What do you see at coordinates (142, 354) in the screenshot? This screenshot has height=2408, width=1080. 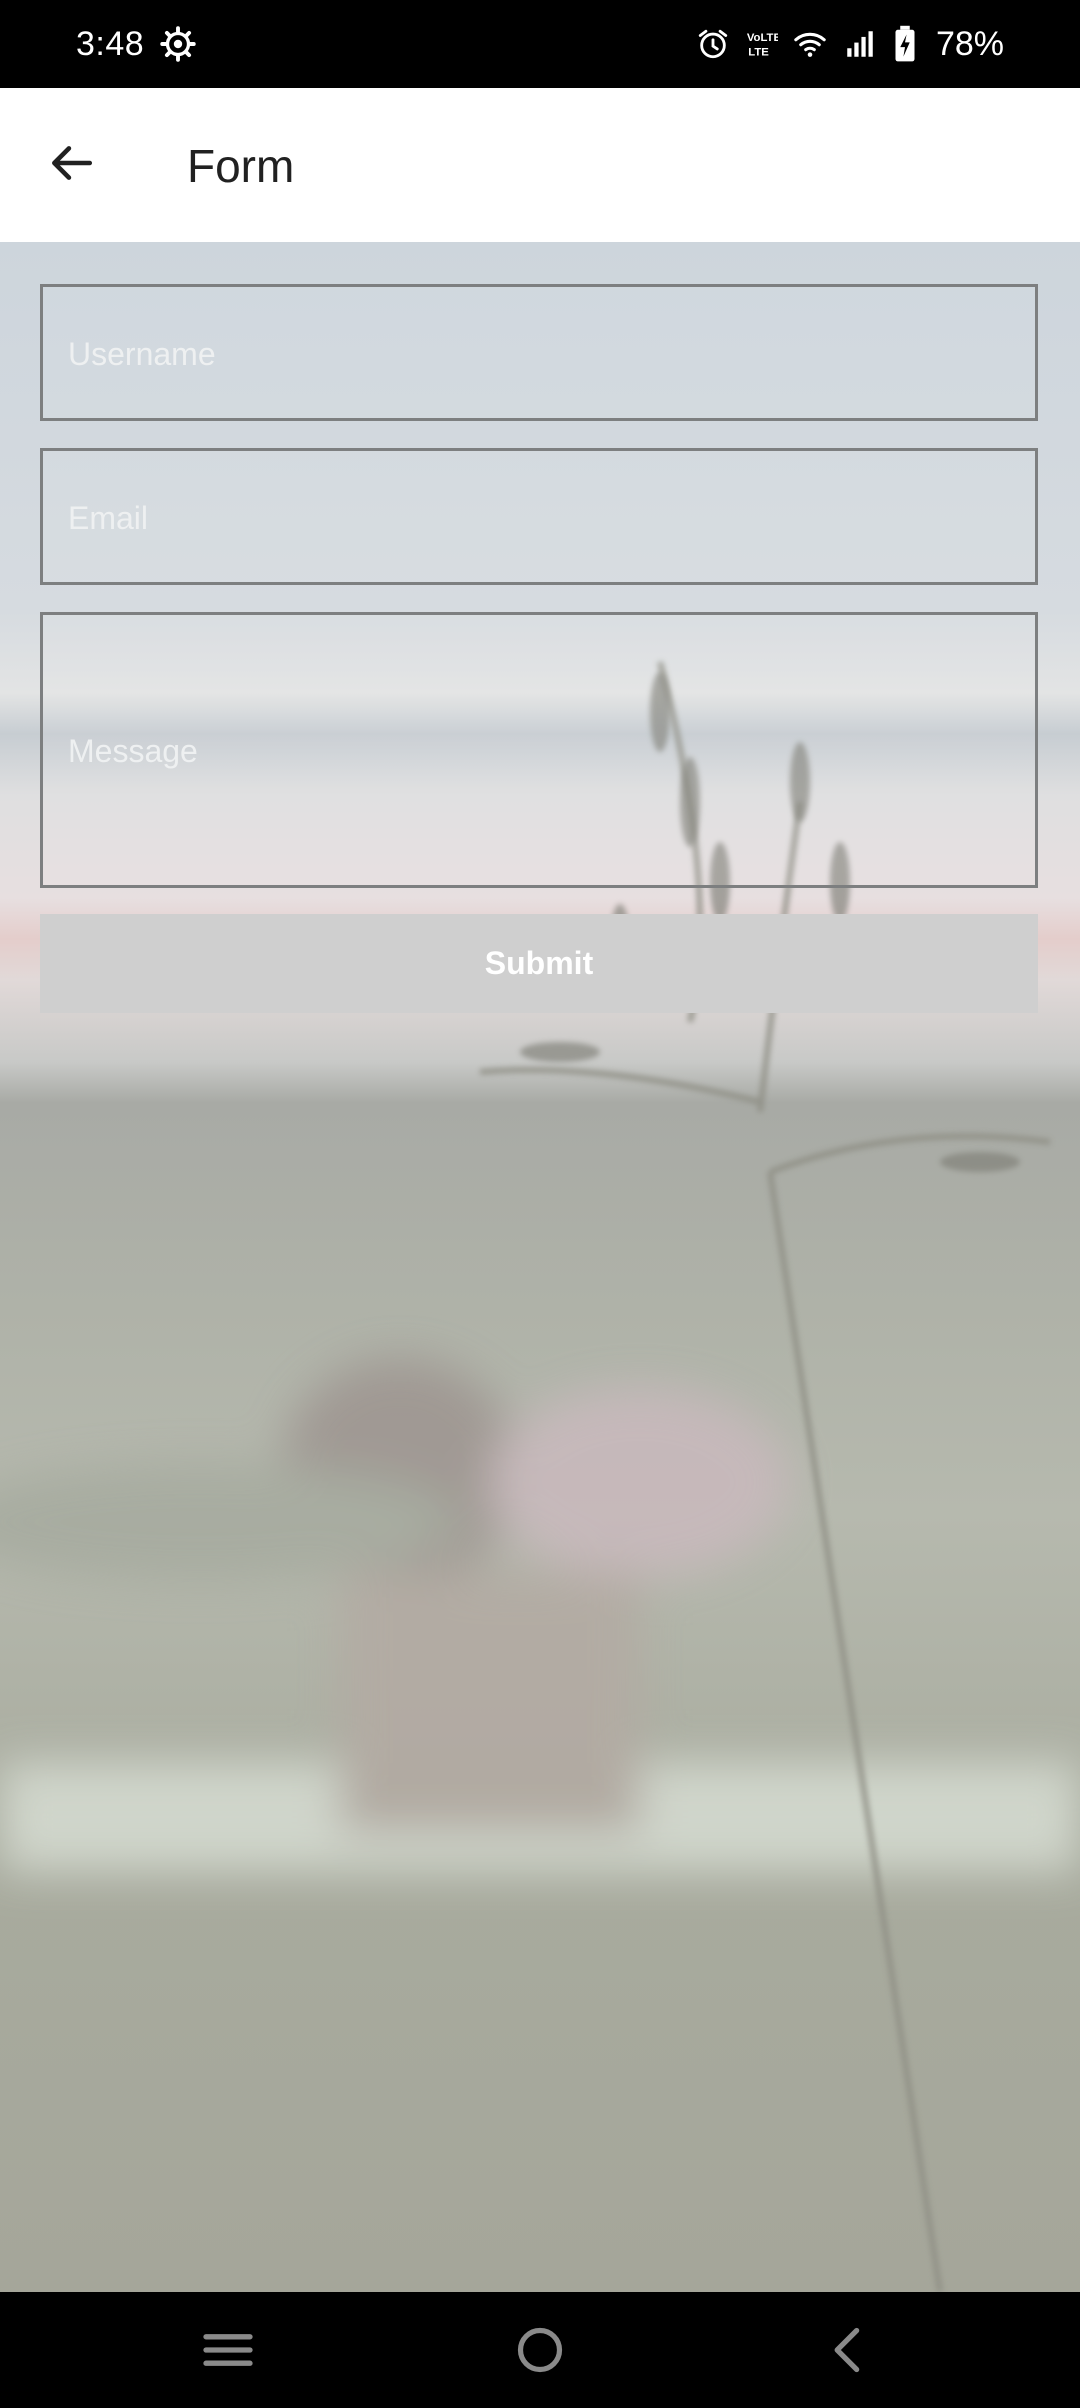 I see `username-placeholder: Username` at bounding box center [142, 354].